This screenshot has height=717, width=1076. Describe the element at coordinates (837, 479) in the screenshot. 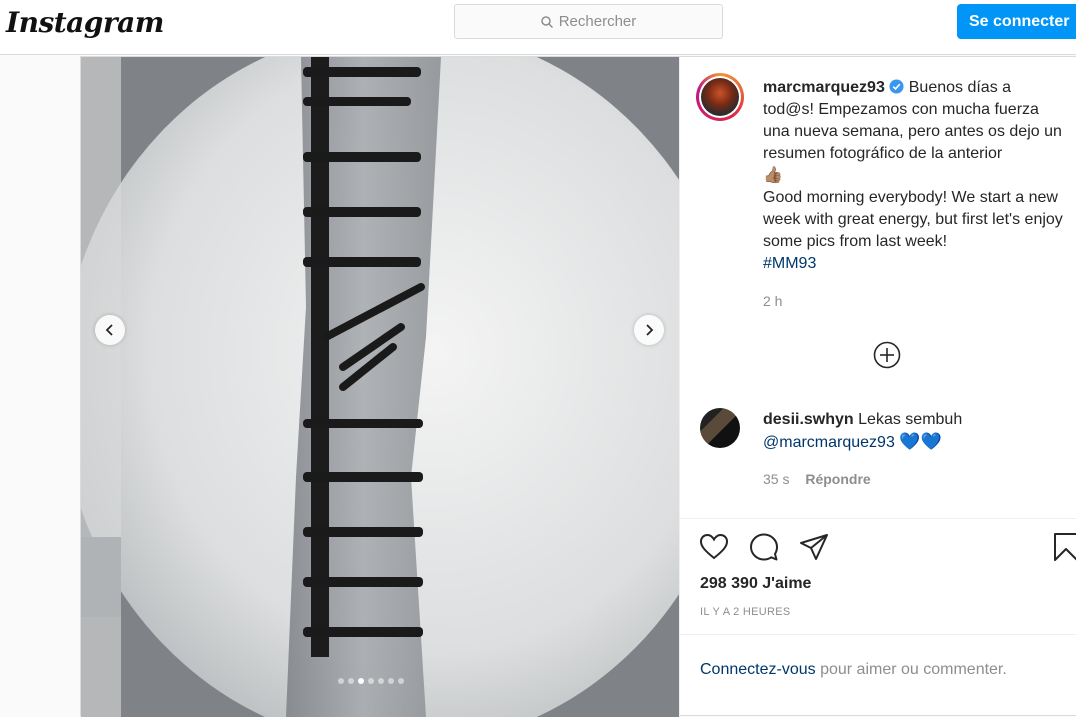

I see `reply-button: Répondre` at that location.